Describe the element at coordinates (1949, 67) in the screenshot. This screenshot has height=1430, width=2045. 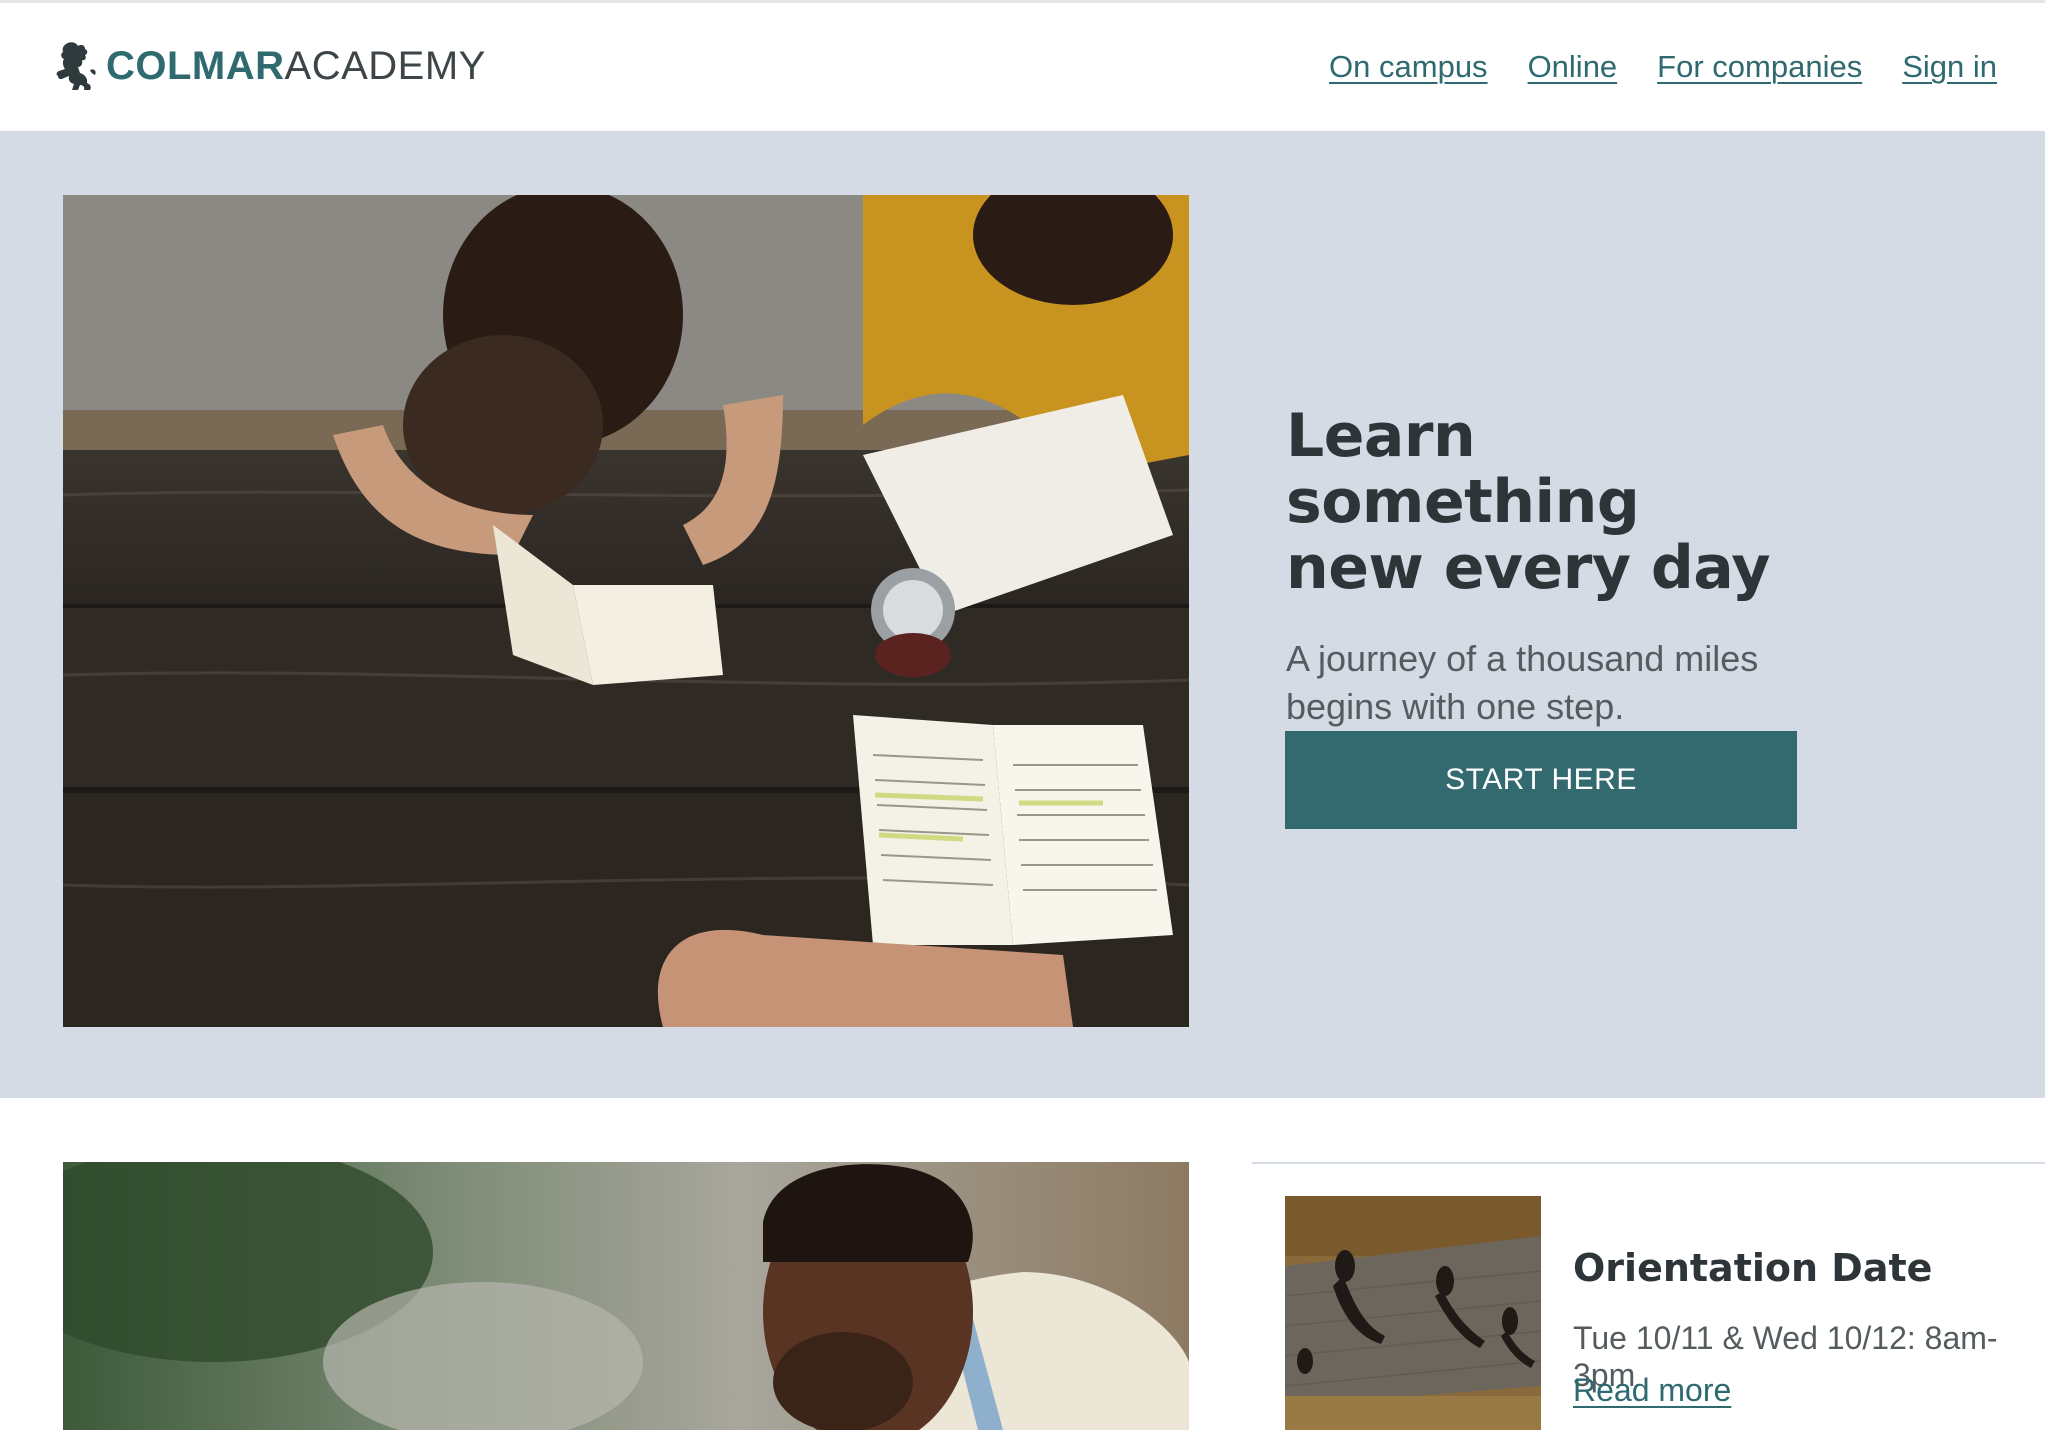
I see `nav-sign-in: Sign in` at that location.